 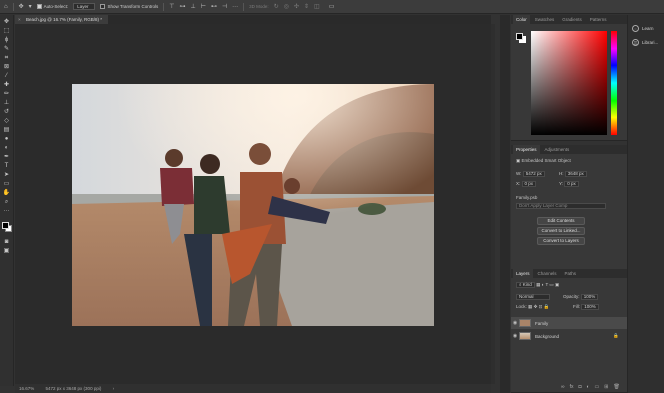 What do you see at coordinates (286, 7) in the screenshot?
I see `3d-roll-icon: ◎` at bounding box center [286, 7].